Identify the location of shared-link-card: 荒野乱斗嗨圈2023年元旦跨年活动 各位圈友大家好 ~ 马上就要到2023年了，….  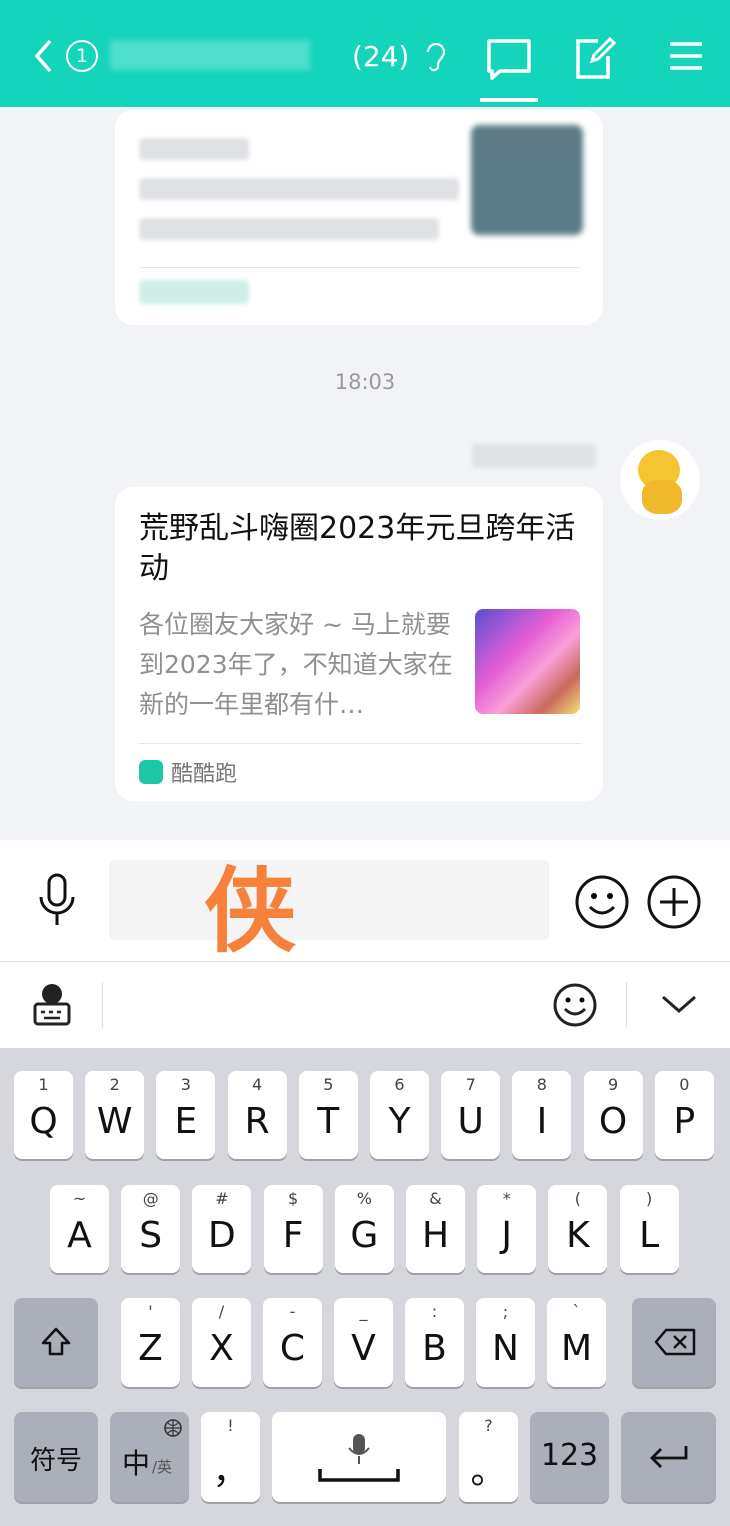
(359, 644).